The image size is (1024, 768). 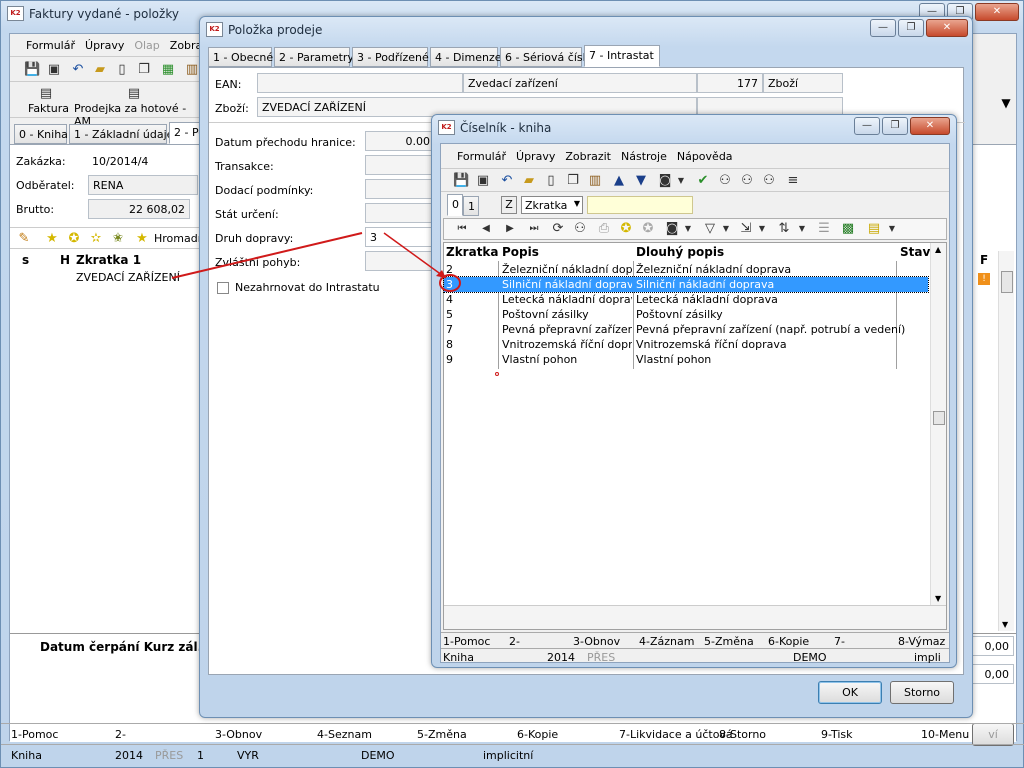 What do you see at coordinates (481, 156) in the screenshot?
I see `cis-menu-formular: Formulář` at bounding box center [481, 156].